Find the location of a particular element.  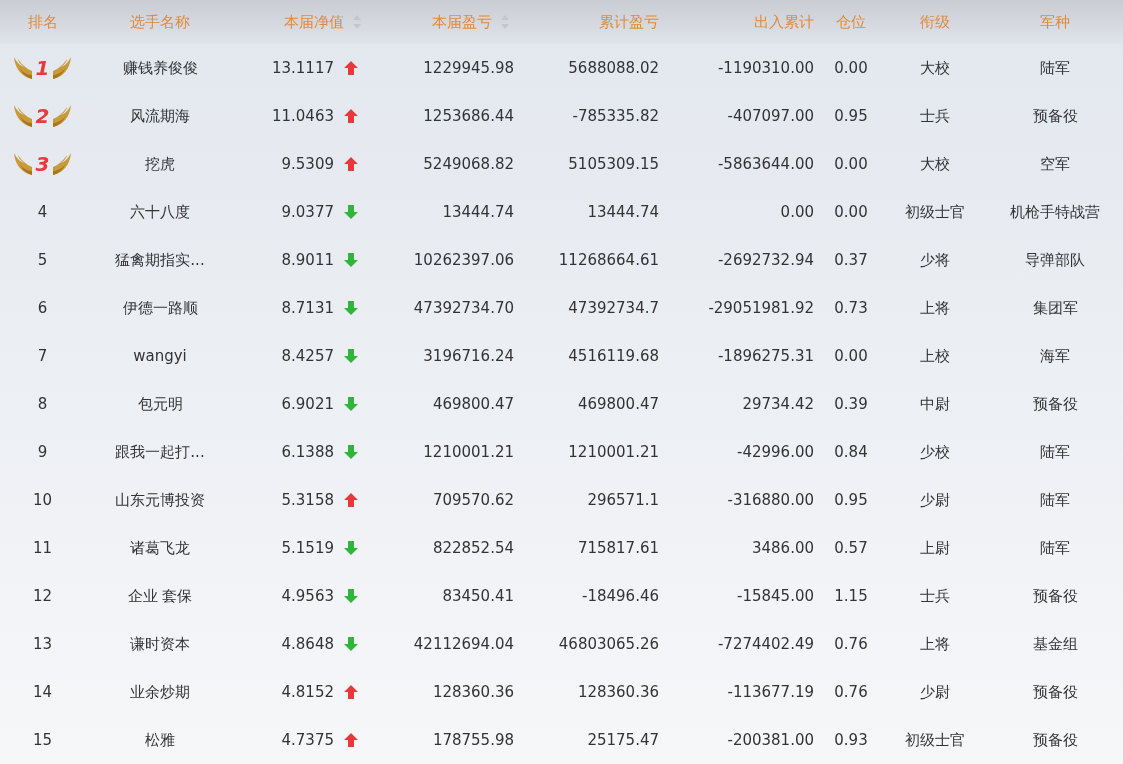

cumulative-flow: 0.00 is located at coordinates (797, 212).